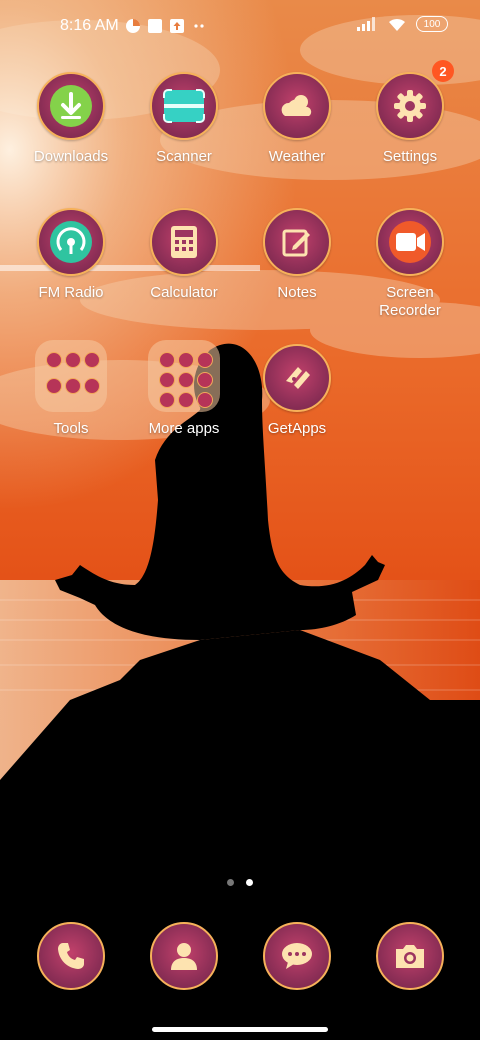 The image size is (480, 1040). I want to click on upload-box-icon, so click(176, 26).